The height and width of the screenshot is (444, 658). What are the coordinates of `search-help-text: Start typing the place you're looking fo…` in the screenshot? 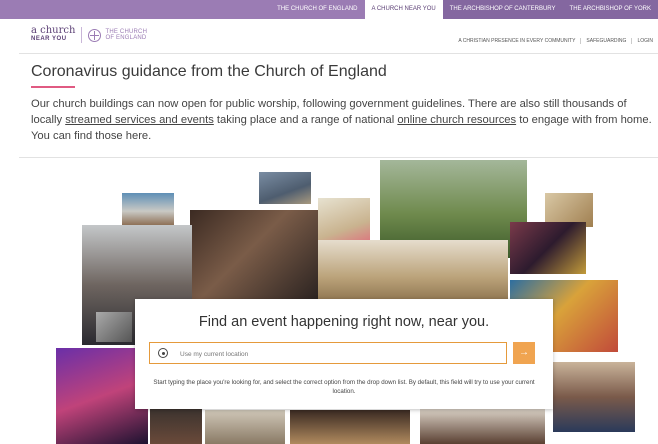 It's located at (344, 387).